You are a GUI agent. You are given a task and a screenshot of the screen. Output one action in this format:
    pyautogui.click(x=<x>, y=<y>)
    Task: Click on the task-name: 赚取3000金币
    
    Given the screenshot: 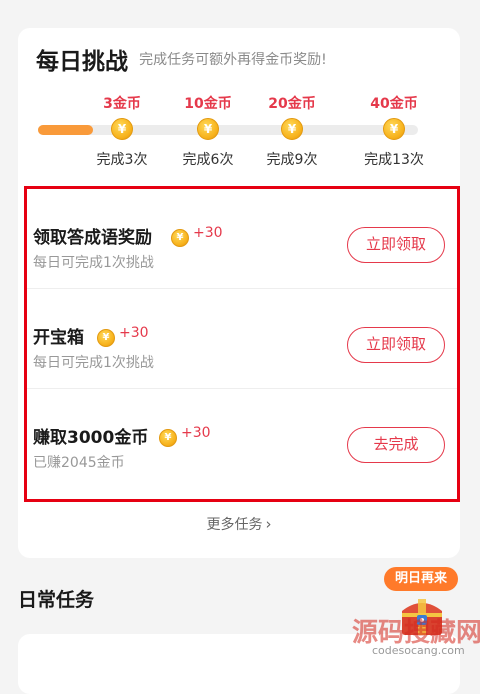 What is the action you would take?
    pyautogui.click(x=91, y=438)
    